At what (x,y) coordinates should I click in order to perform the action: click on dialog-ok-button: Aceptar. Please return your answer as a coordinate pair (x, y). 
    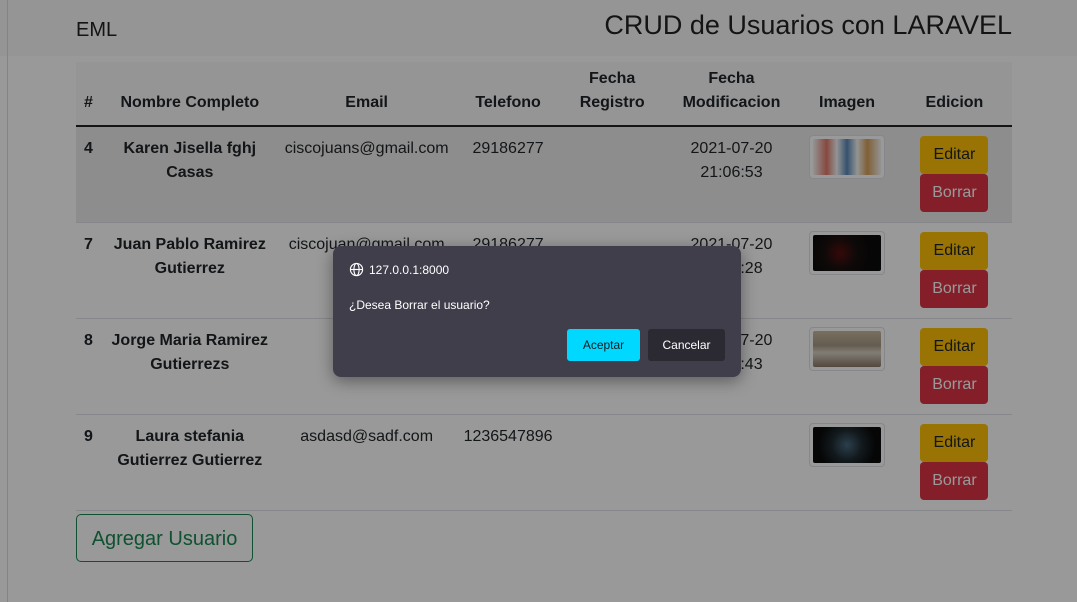
    Looking at the image, I should click on (603, 345).